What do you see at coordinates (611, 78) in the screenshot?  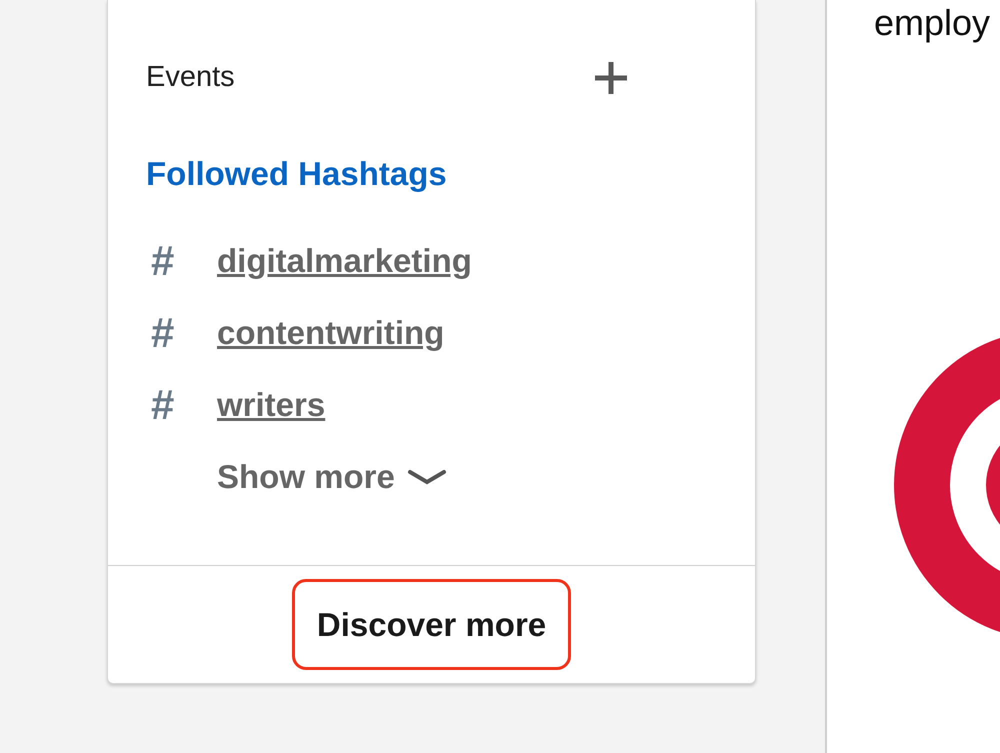 I see `add-icon` at bounding box center [611, 78].